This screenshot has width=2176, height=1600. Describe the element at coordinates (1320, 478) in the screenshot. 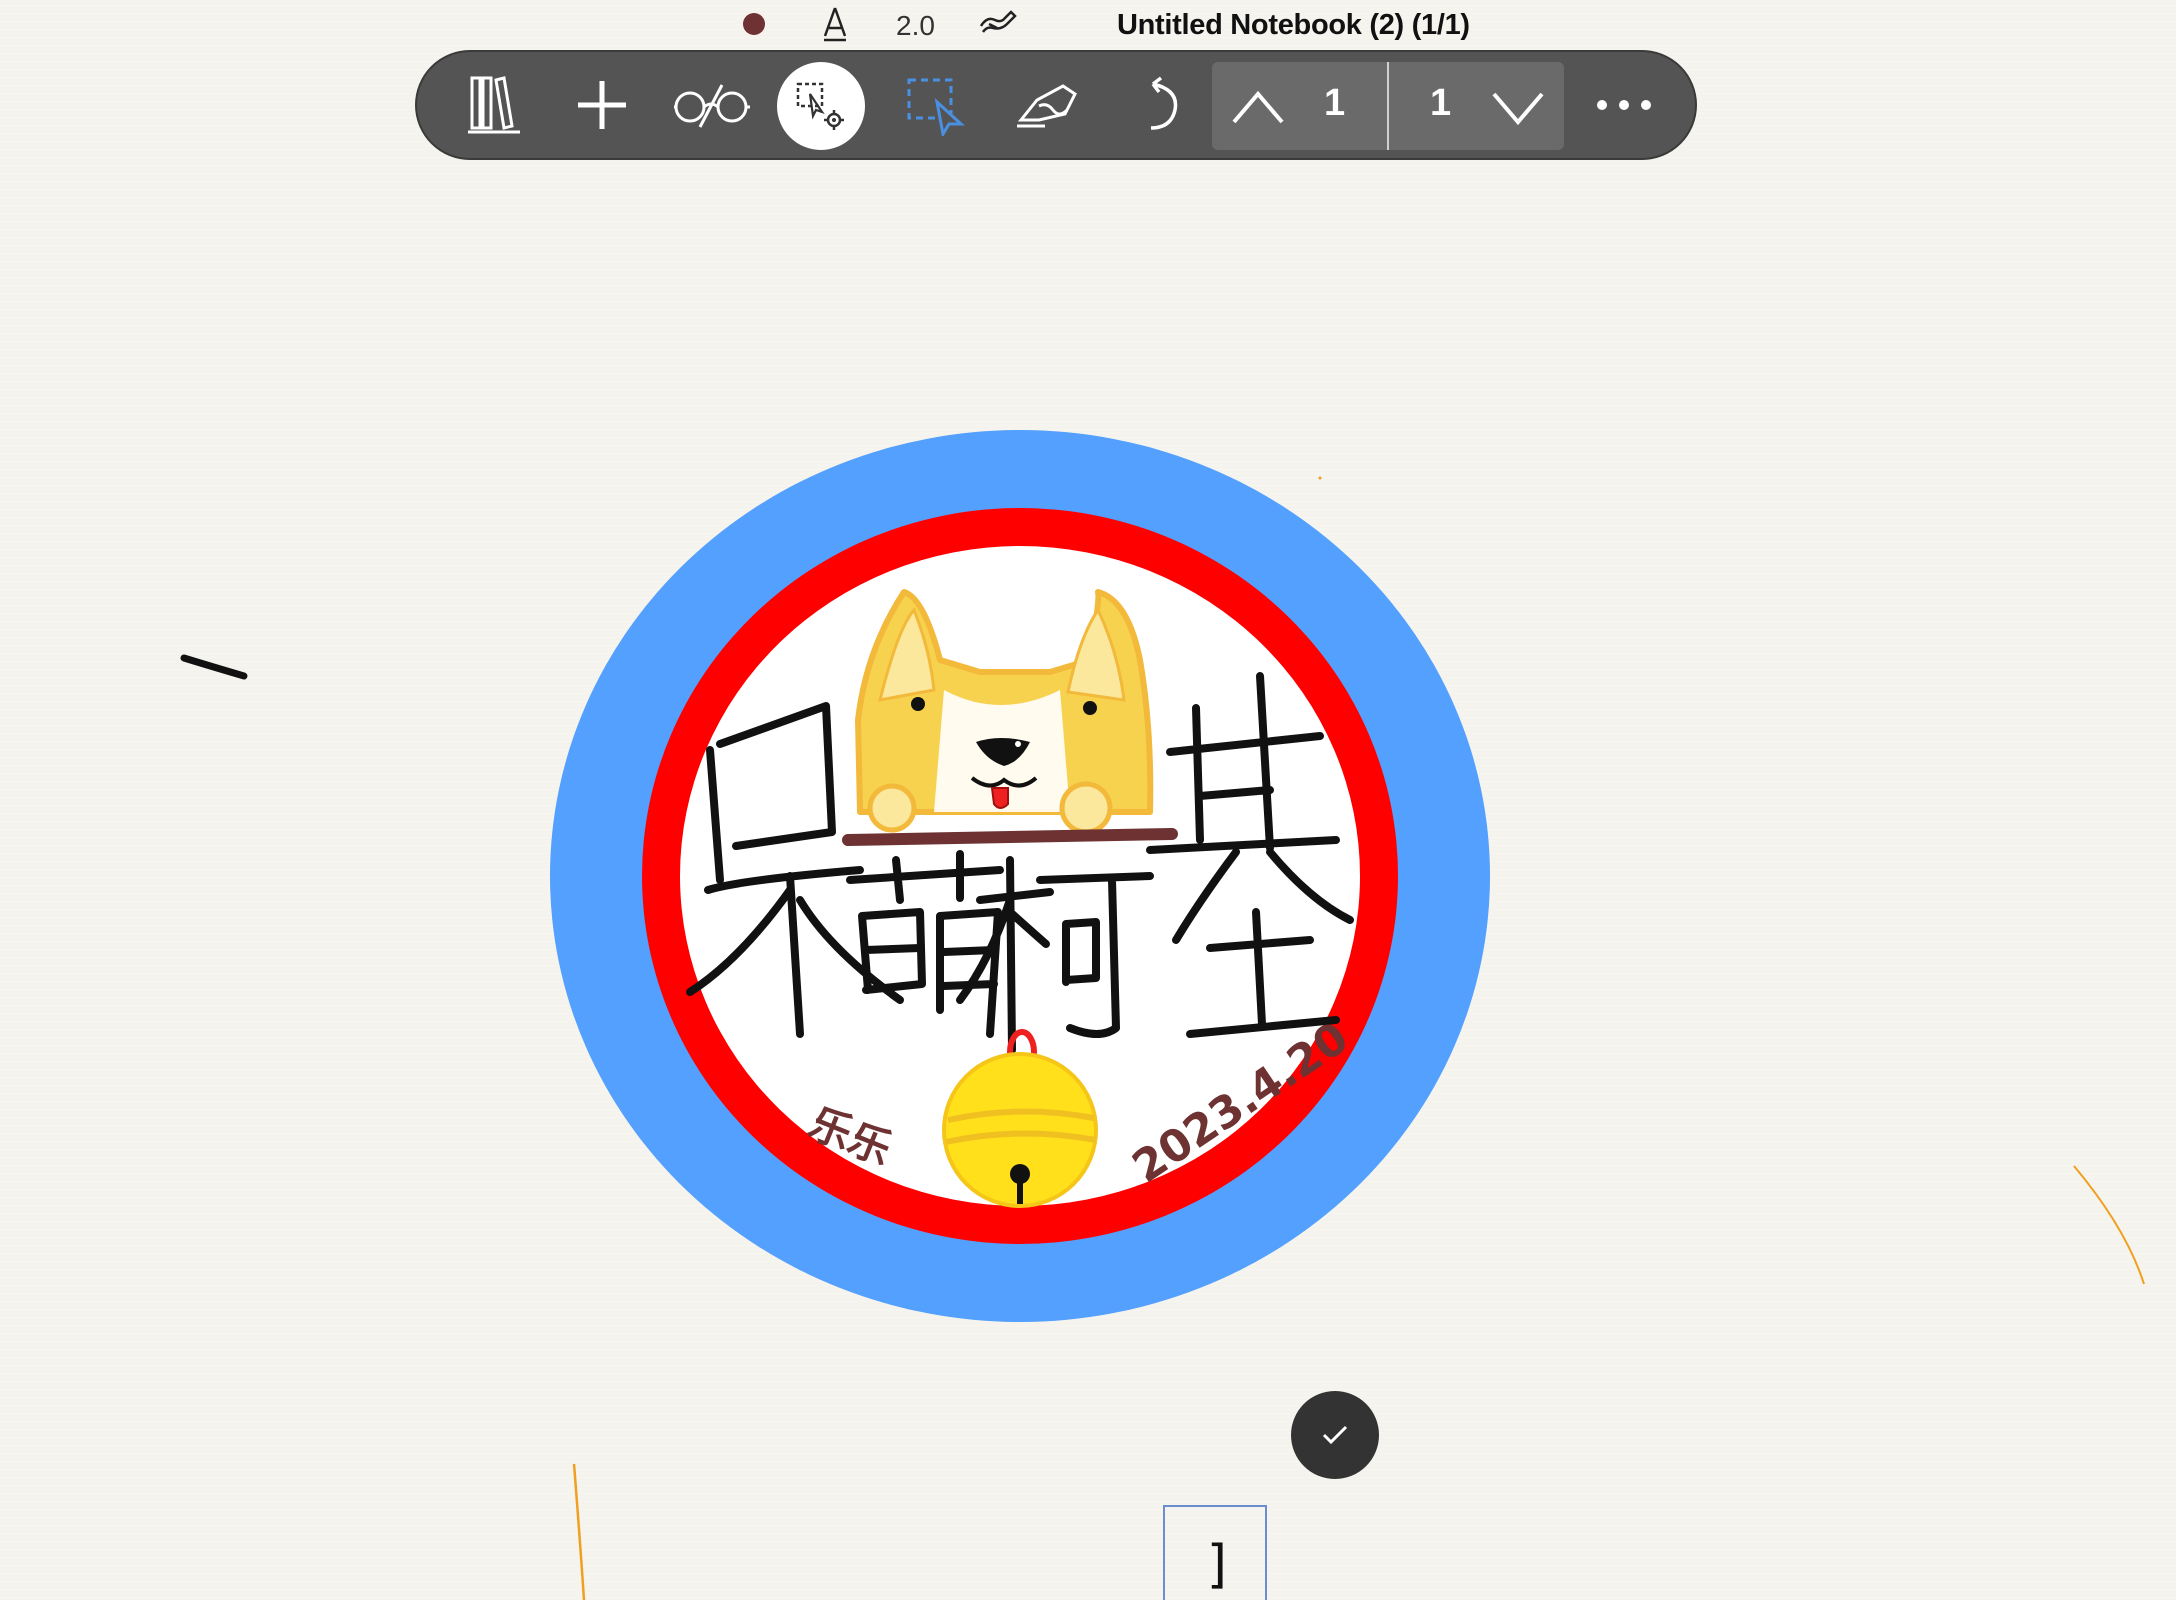

I see `stray-dot` at that location.